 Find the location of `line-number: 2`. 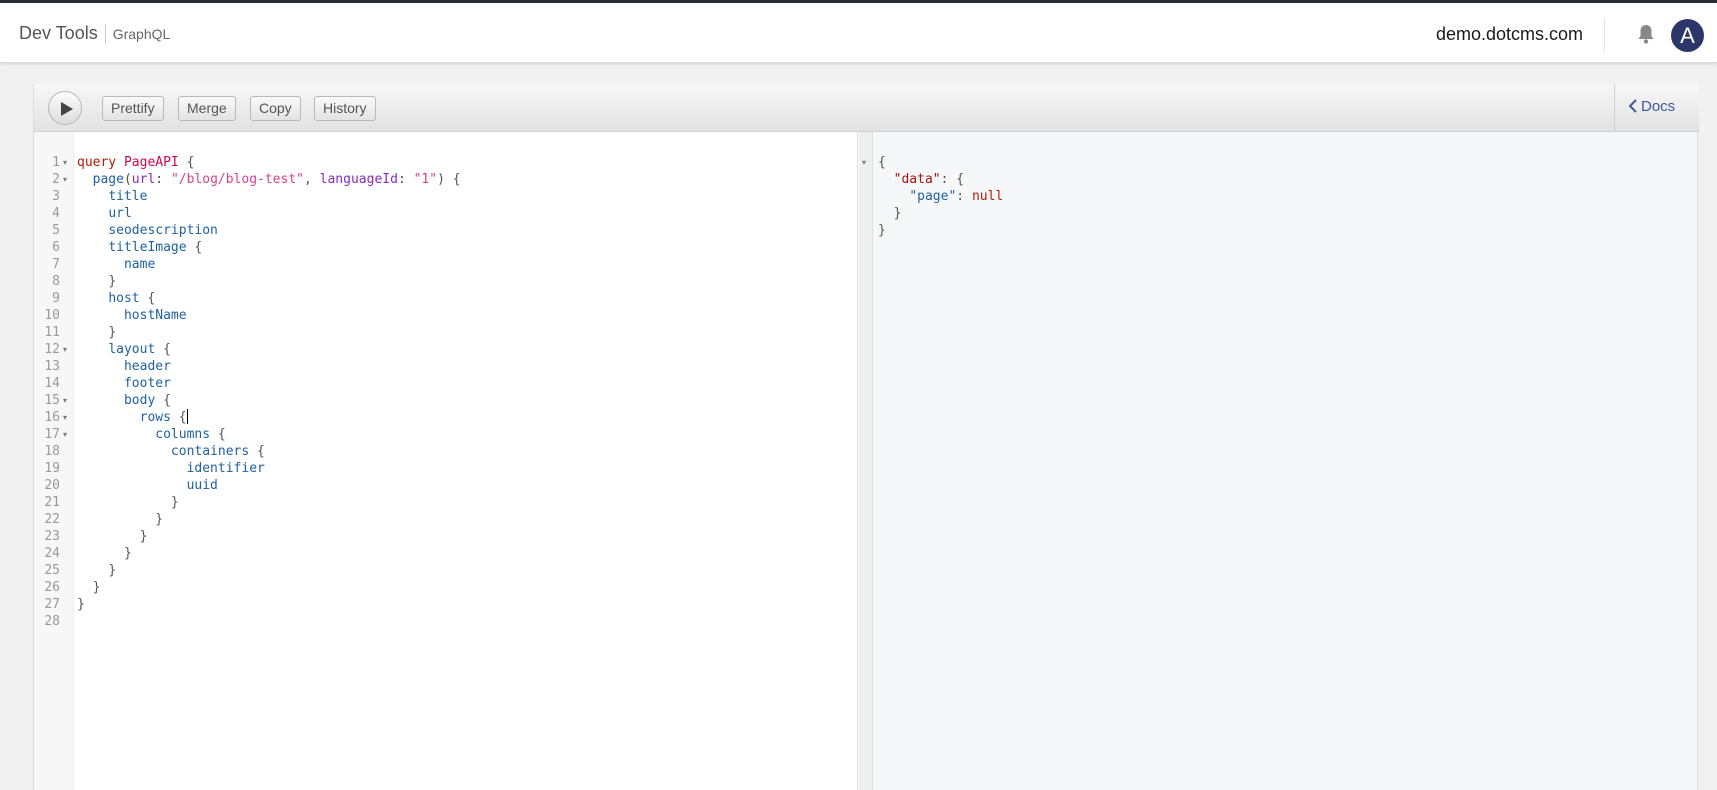

line-number: 2 is located at coordinates (56, 179).